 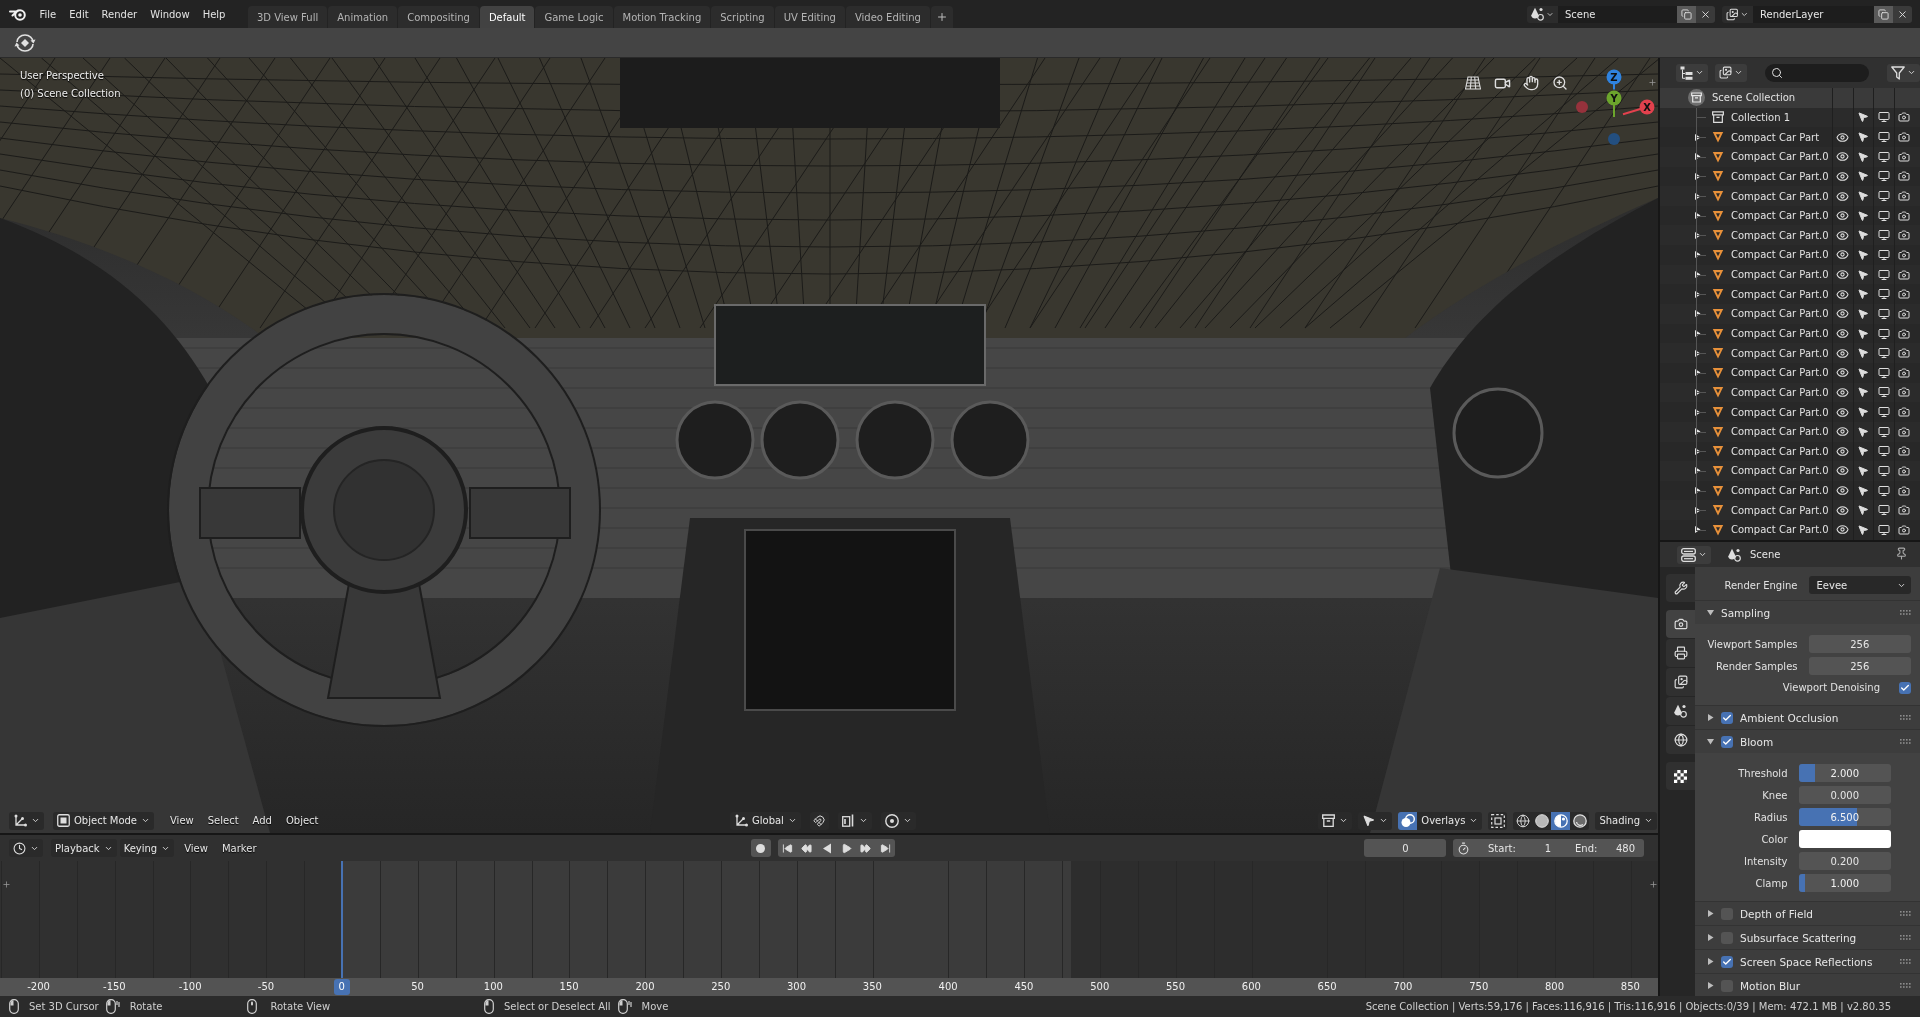 I want to click on menu-item: Add, so click(x=262, y=820).